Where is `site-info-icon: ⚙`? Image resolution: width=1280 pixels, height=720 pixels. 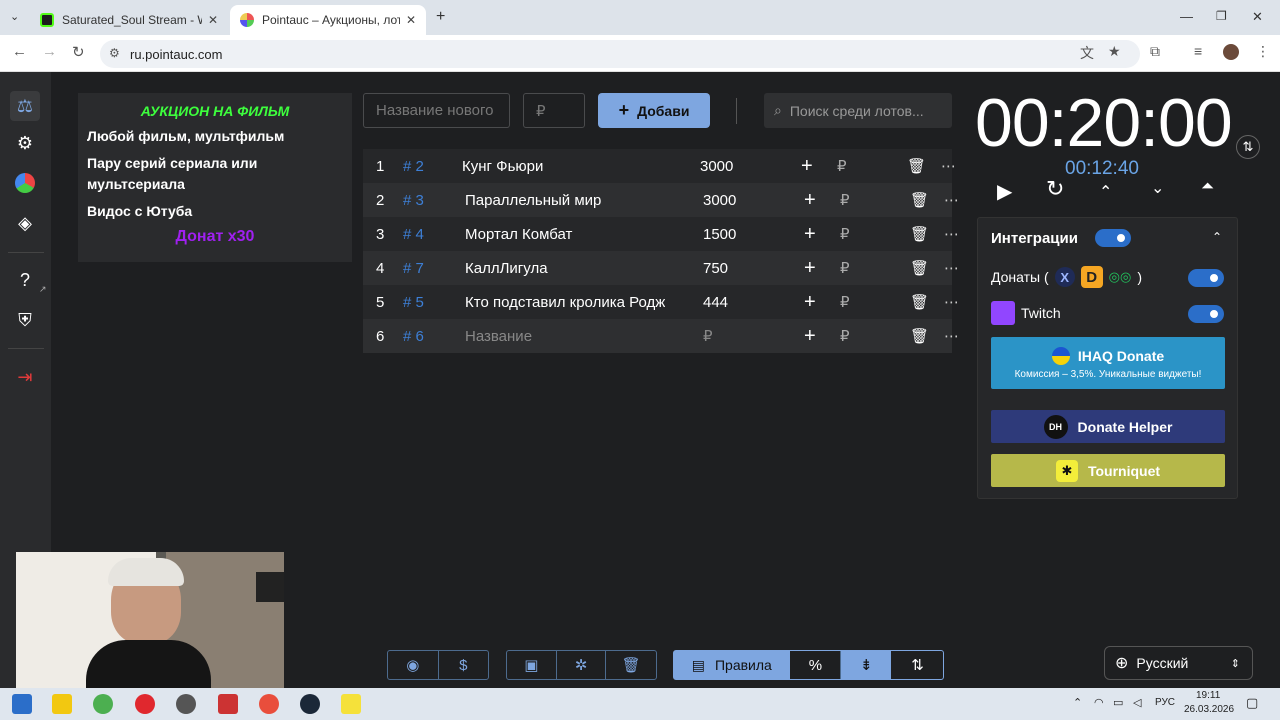
site-info-icon: ⚙ is located at coordinates (114, 53).